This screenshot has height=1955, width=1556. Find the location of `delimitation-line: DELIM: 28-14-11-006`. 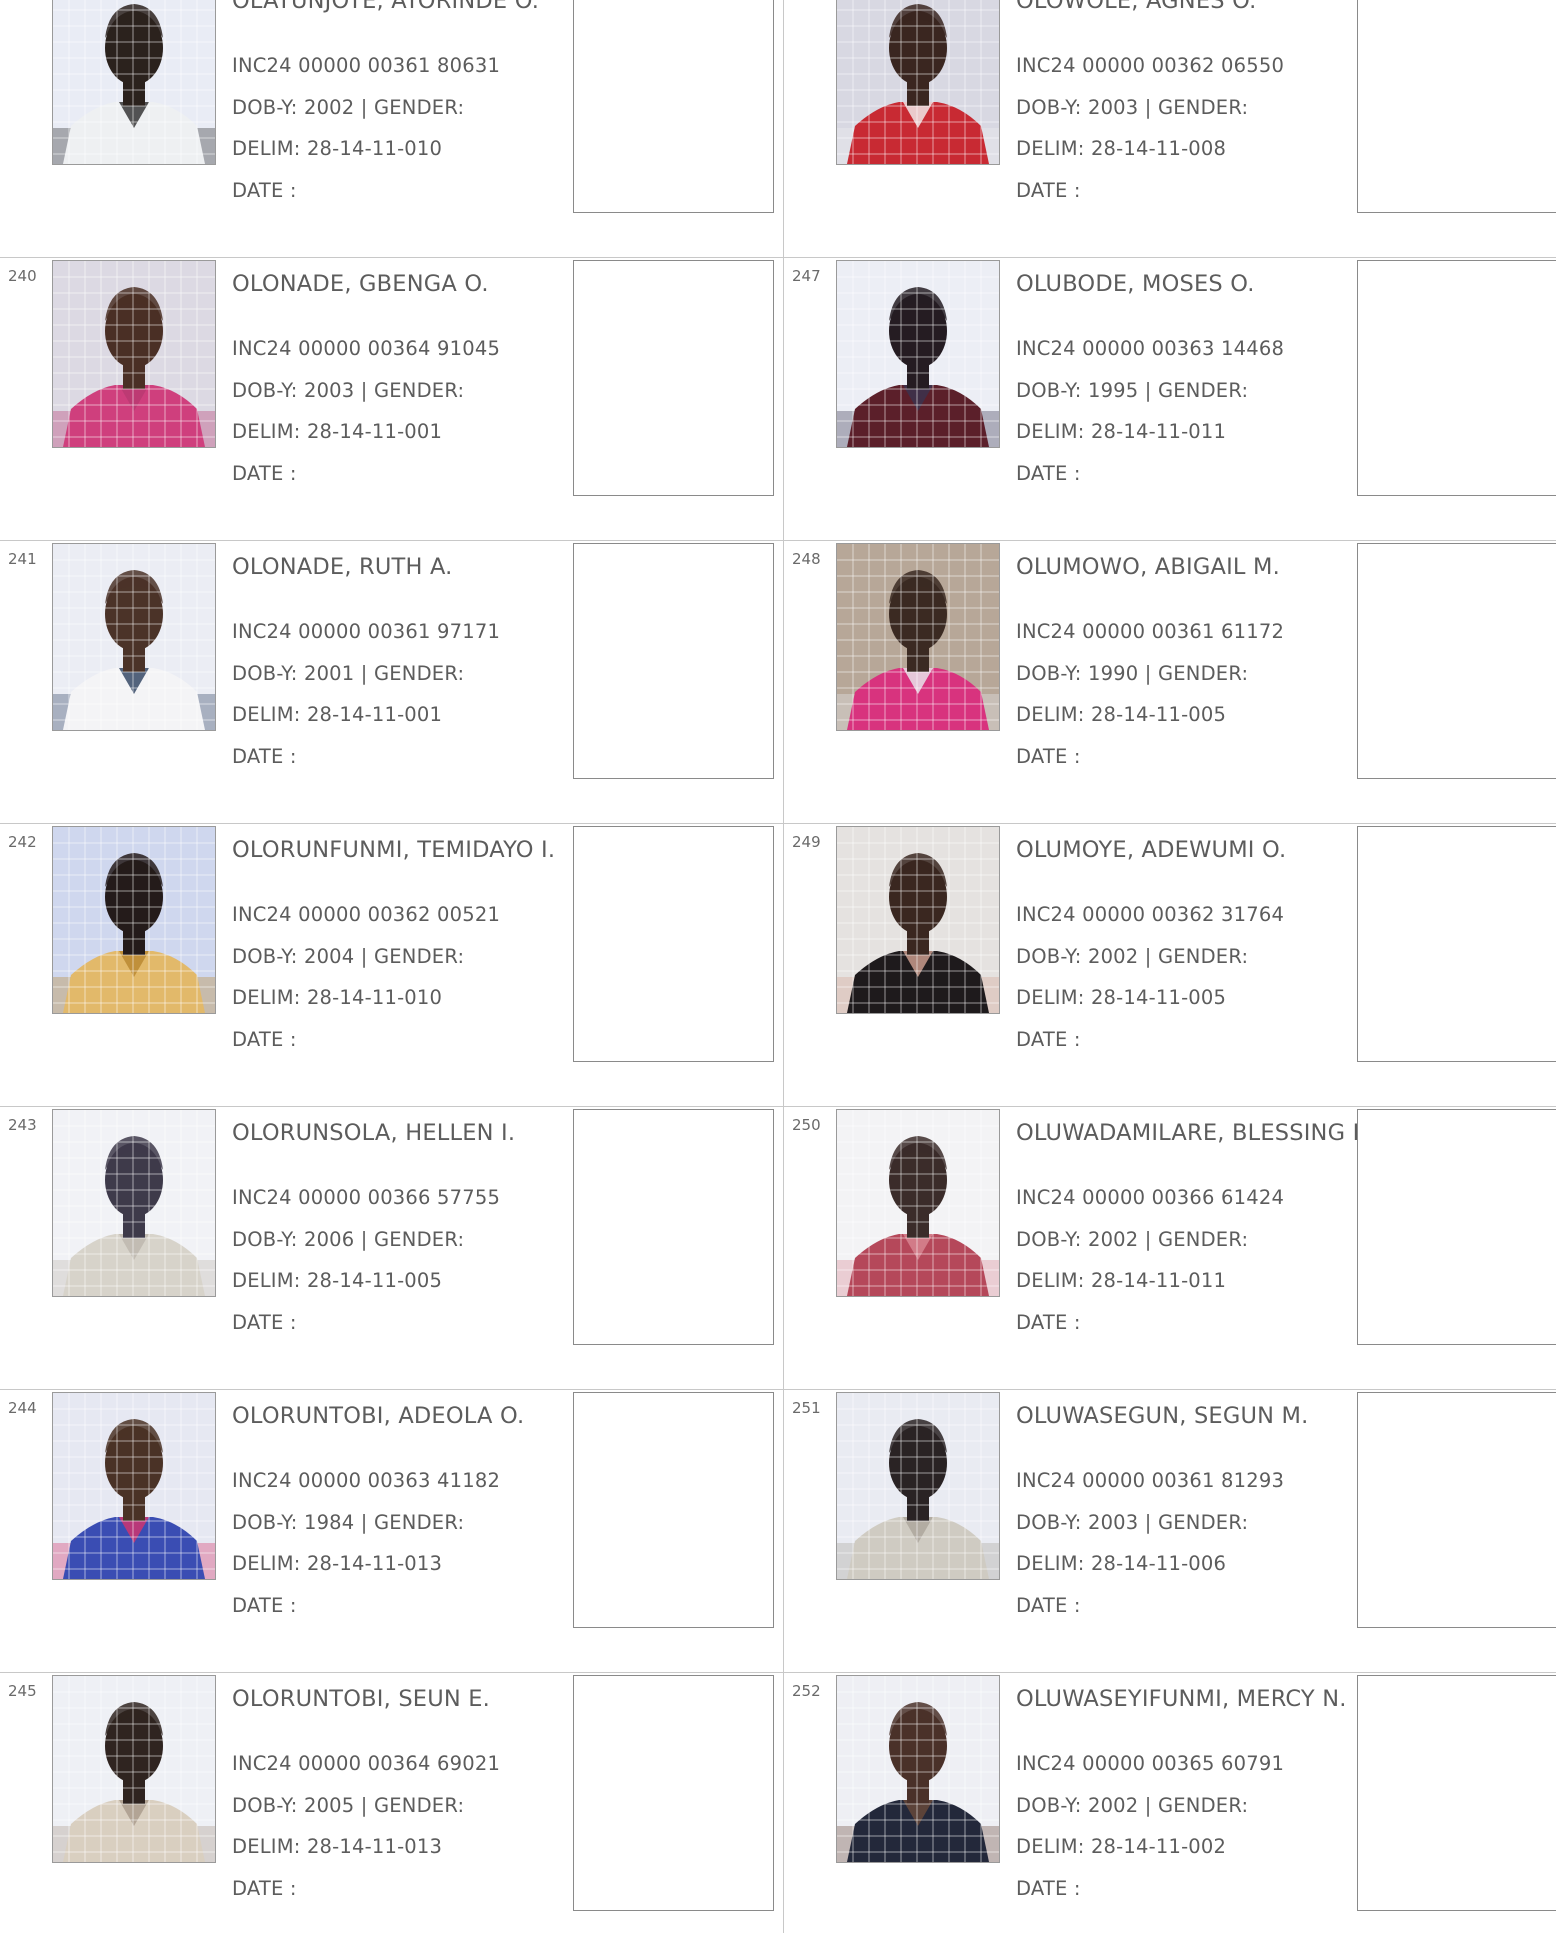

delimitation-line: DELIM: 28-14-11-006 is located at coordinates (1121, 1563).